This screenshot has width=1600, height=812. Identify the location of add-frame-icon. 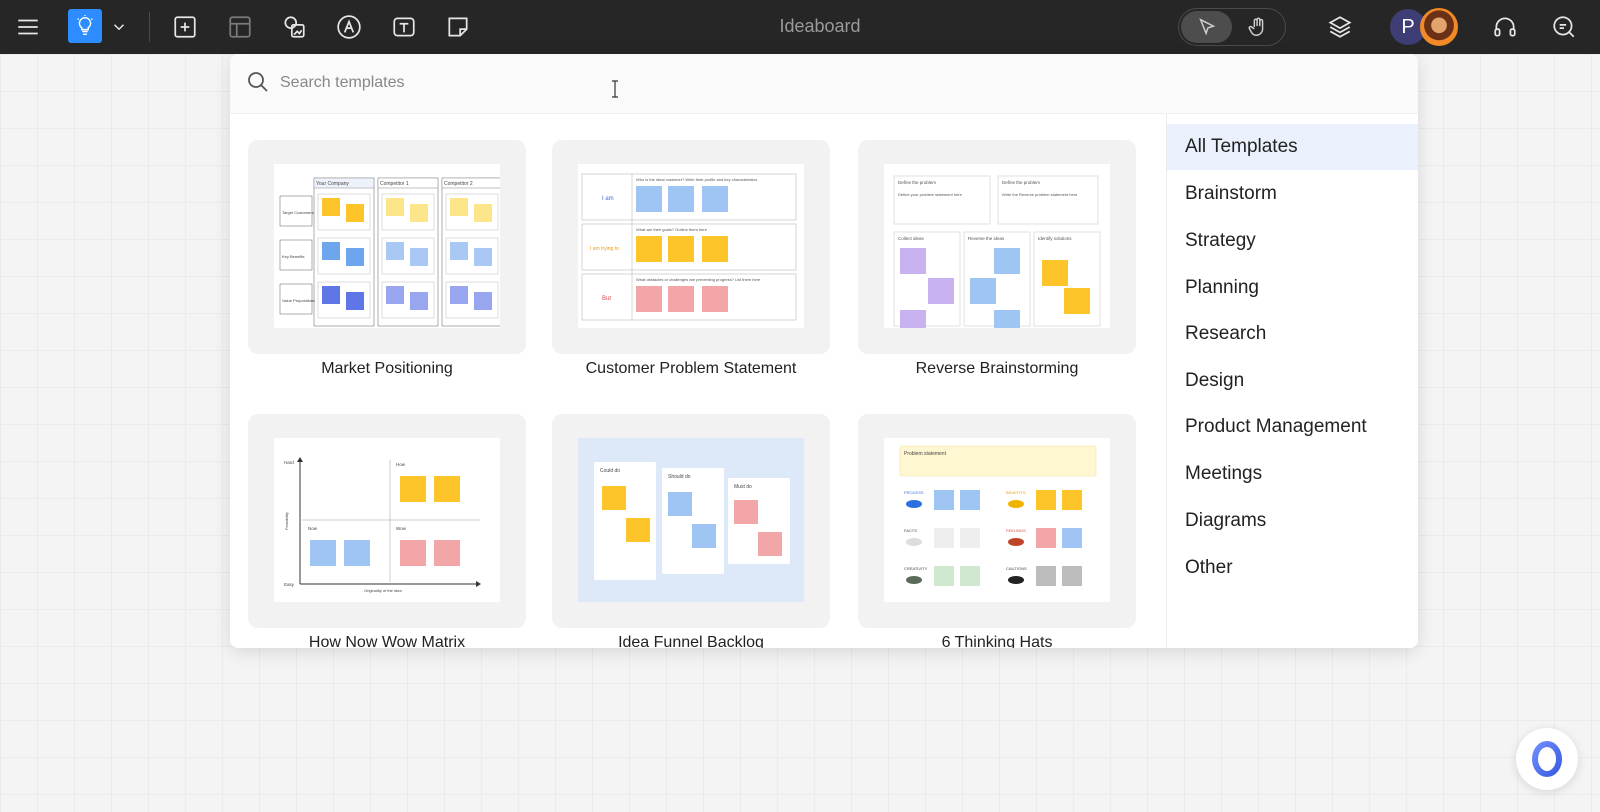
(185, 27).